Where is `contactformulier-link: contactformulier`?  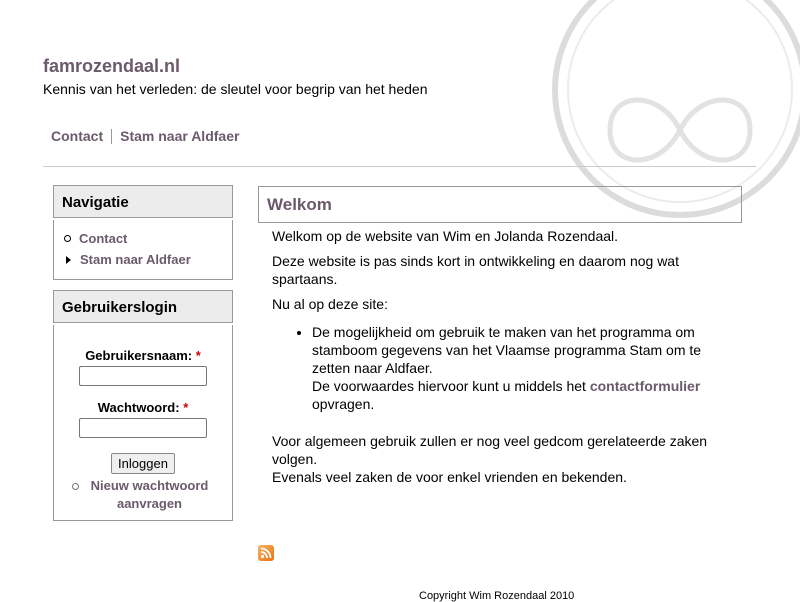
contactformulier-link: contactformulier is located at coordinates (645, 386).